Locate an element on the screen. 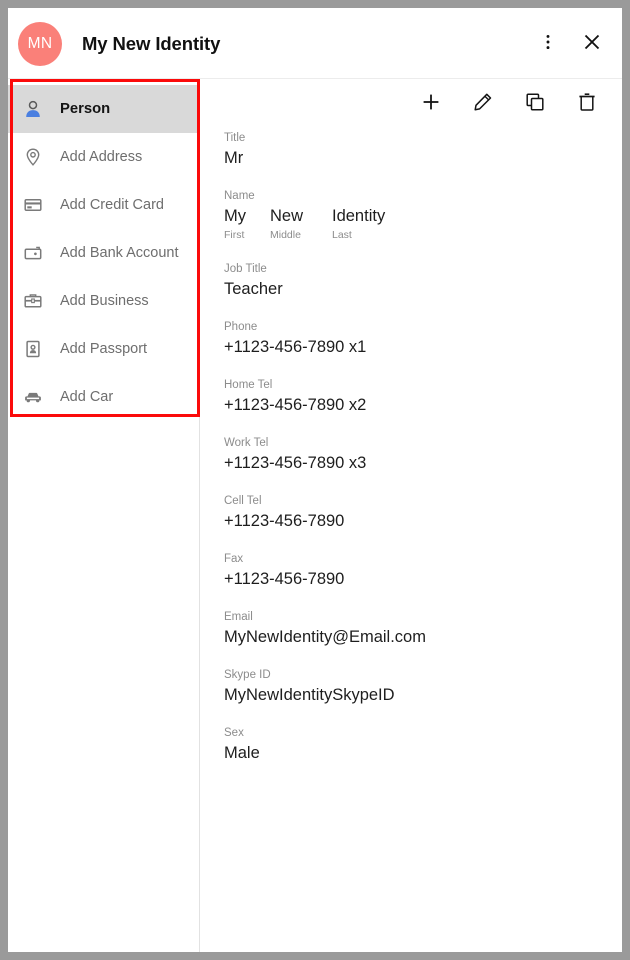 The width and height of the screenshot is (630, 960). field-job-title: Job Title Teacher is located at coordinates (423, 281).